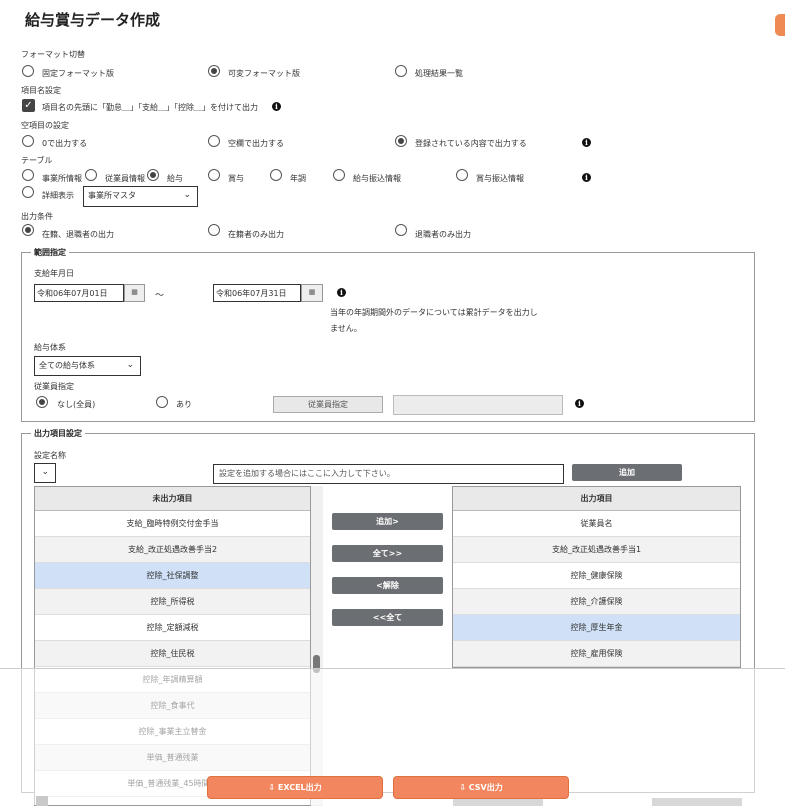 This screenshot has height=806, width=785. What do you see at coordinates (42, 403) in the screenshot?
I see `employee-radio-none` at bounding box center [42, 403].